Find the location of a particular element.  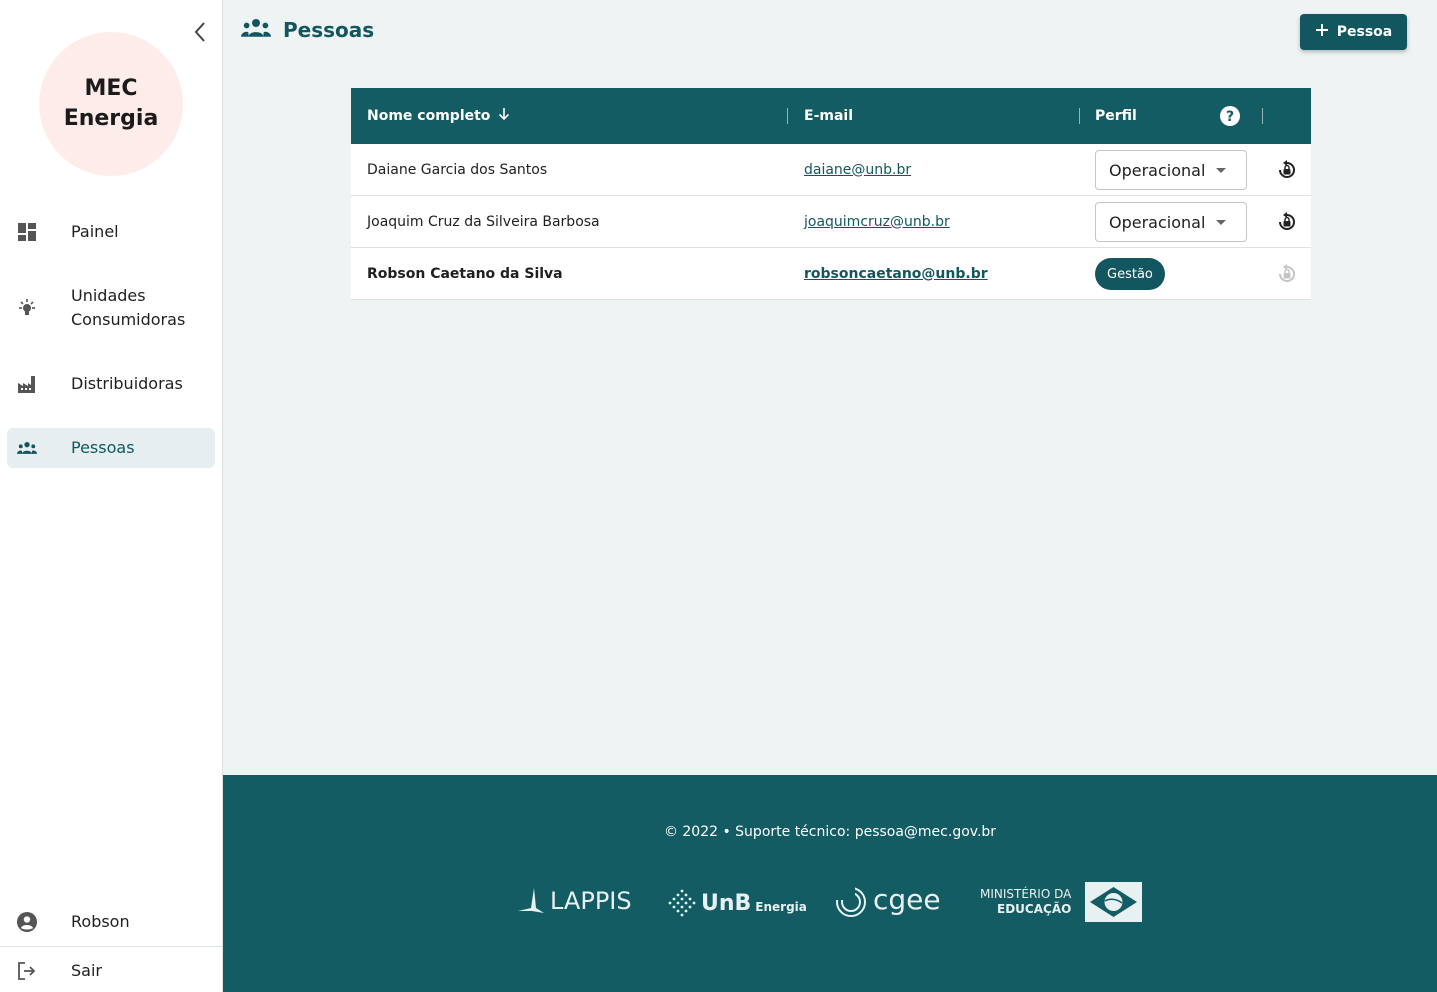

cgee-logo-text: cgee is located at coordinates (907, 899).